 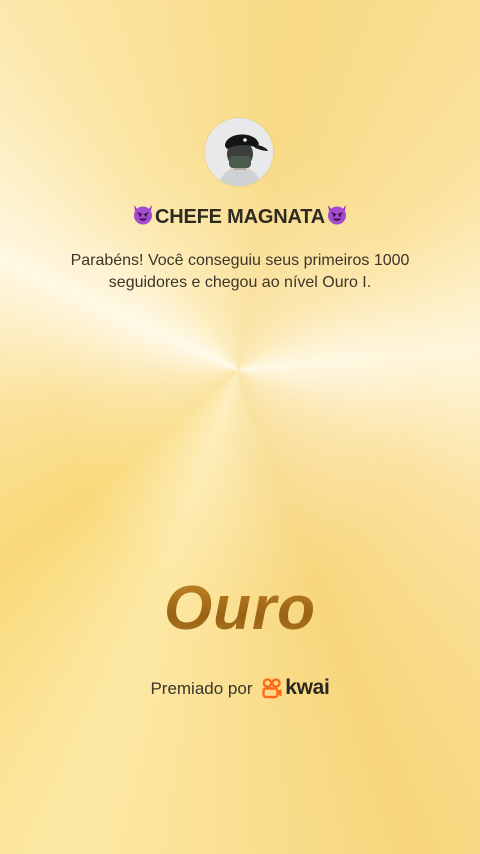 I want to click on avatar-person-with-cap-icon, so click(x=239, y=152).